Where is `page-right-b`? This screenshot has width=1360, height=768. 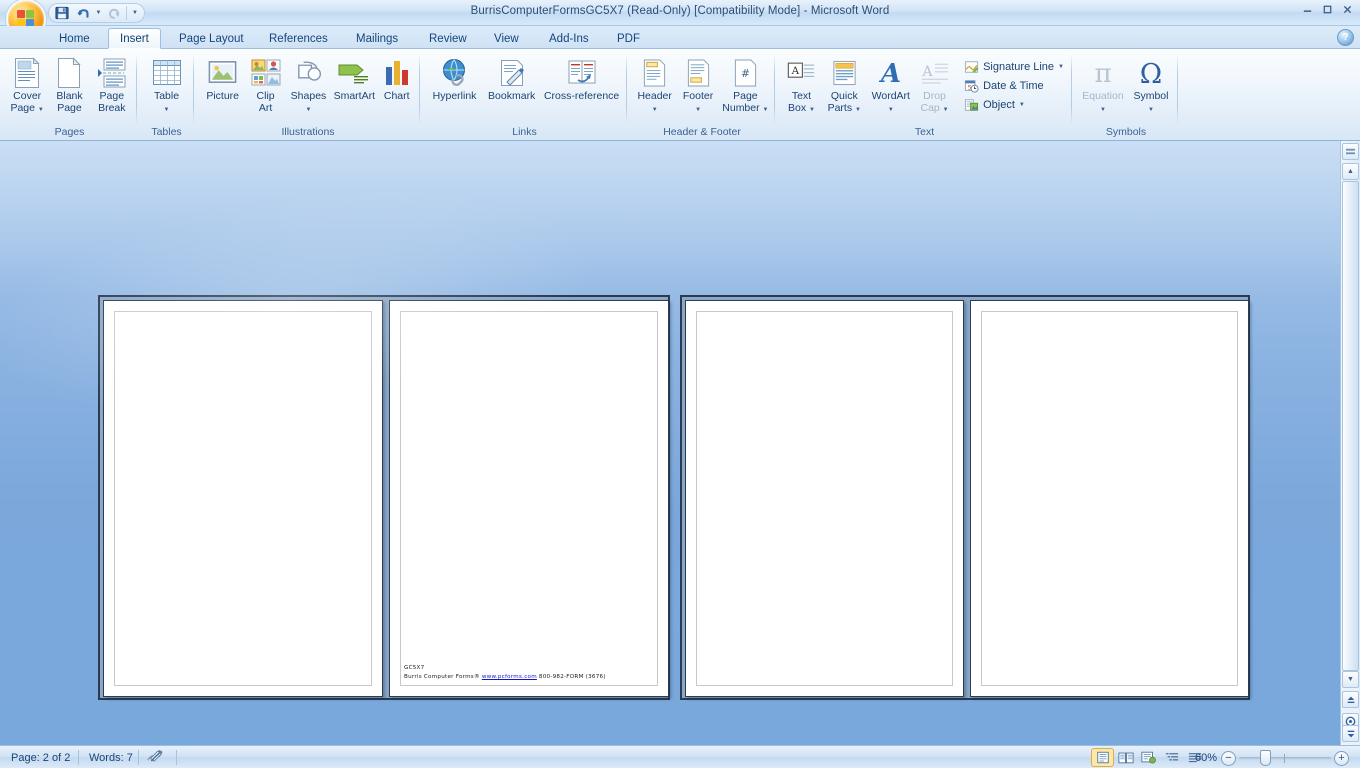
page-right-b is located at coordinates (1109, 498).